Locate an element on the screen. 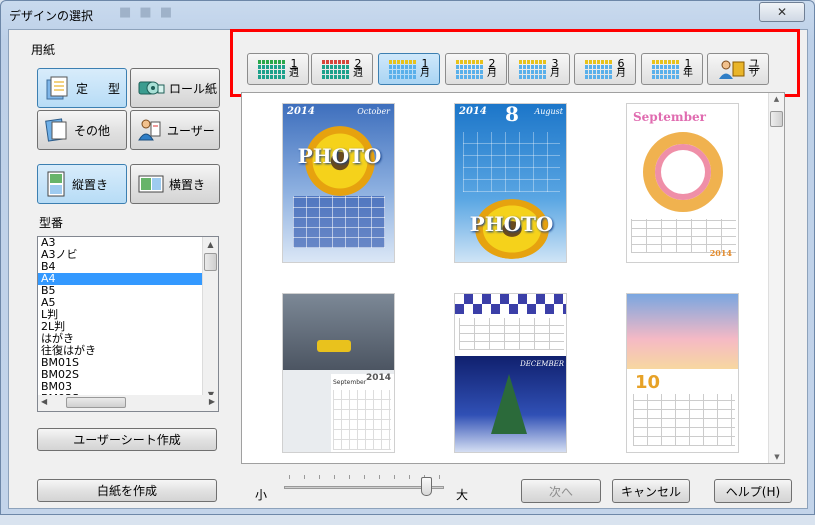  toolbar-button-label: 3月 is located at coordinates (555, 68).